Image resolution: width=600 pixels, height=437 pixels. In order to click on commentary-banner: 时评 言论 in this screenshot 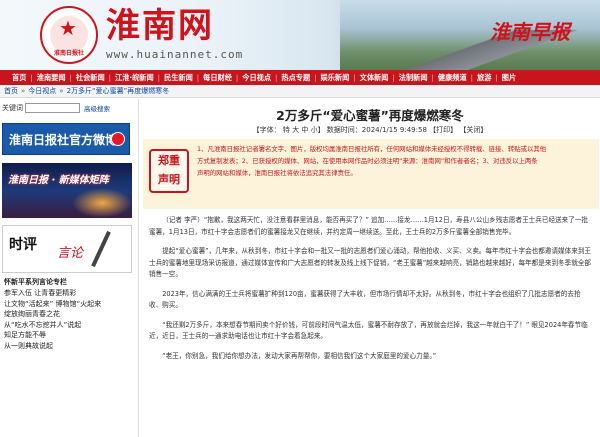, I will do `click(67, 249)`.